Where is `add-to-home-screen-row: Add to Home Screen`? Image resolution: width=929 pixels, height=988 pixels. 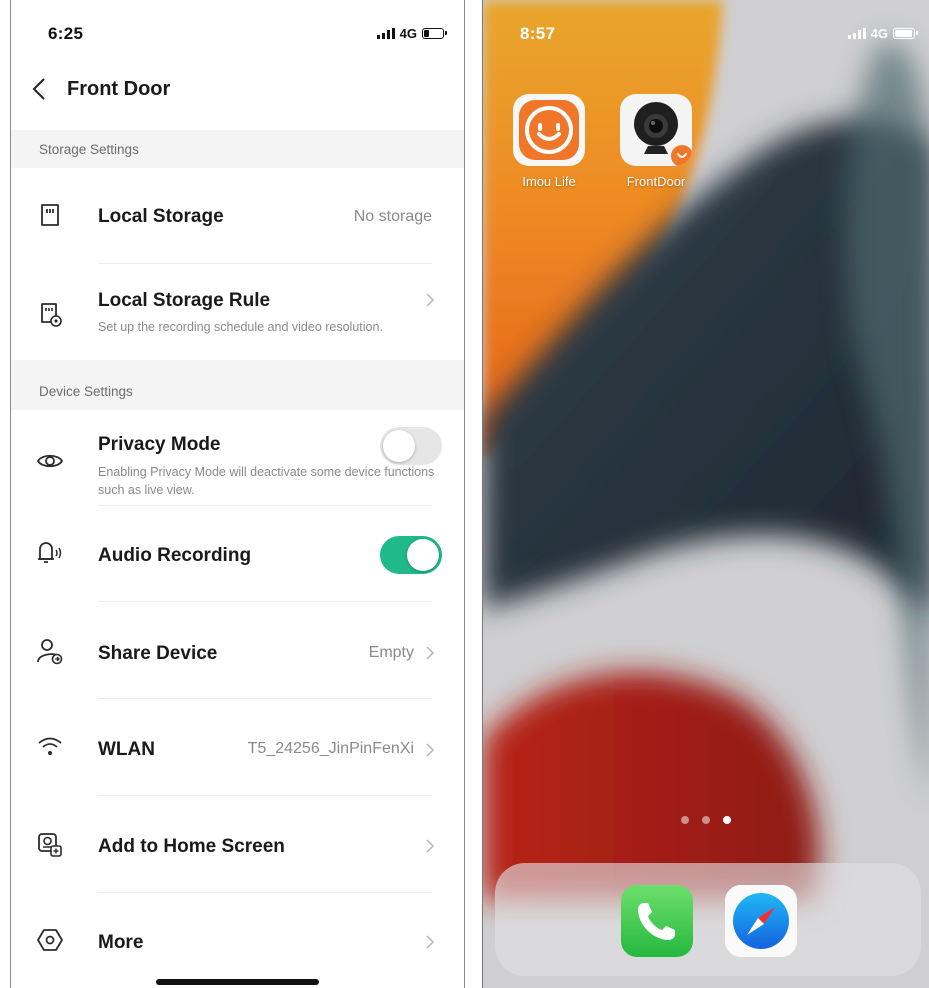 add-to-home-screen-row: Add to Home Screen is located at coordinates (237, 844).